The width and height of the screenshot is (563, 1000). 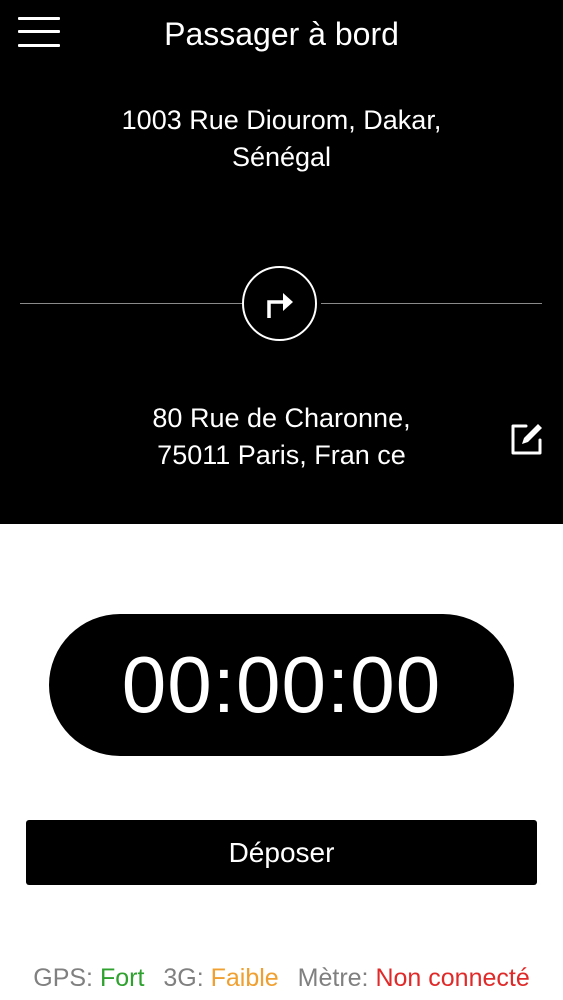 What do you see at coordinates (281, 120) in the screenshot?
I see `origin-address-line1: 1003 Rue Diourom, Dakar,` at bounding box center [281, 120].